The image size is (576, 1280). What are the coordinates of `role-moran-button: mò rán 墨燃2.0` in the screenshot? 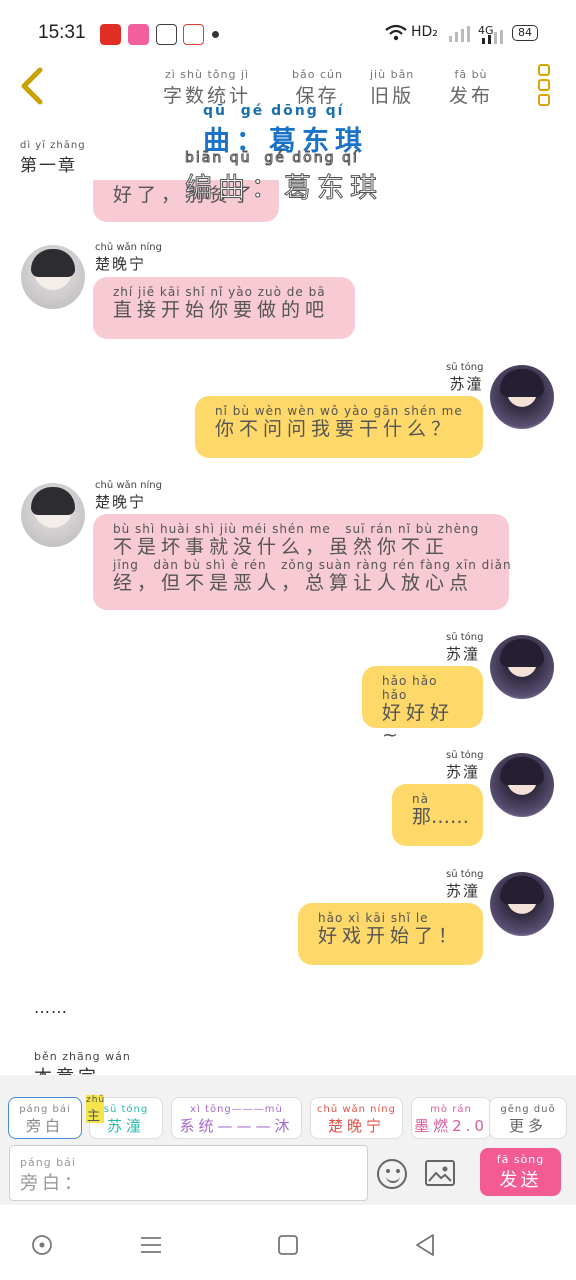 It's located at (451, 1118).